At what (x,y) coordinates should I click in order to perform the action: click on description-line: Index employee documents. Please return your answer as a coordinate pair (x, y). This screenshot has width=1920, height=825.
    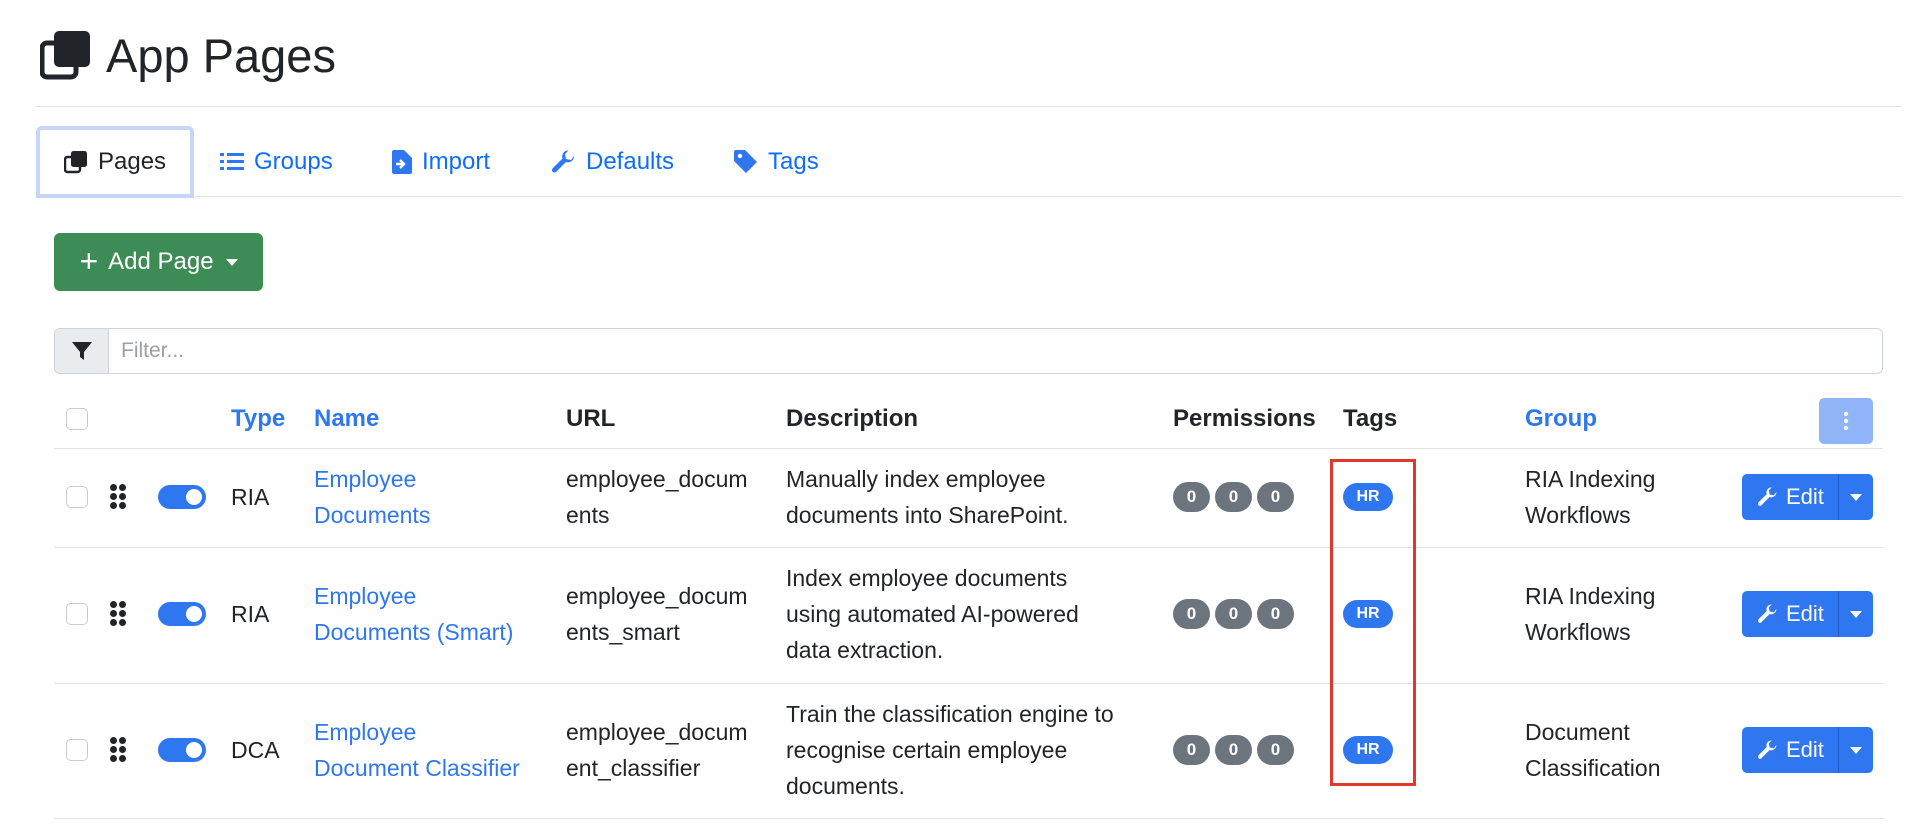
    Looking at the image, I should click on (927, 578).